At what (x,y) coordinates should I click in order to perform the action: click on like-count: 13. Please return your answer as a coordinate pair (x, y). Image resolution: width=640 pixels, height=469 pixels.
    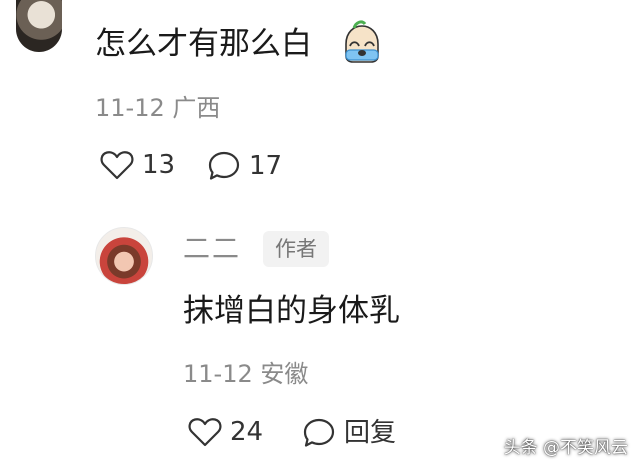
    Looking at the image, I should click on (159, 165).